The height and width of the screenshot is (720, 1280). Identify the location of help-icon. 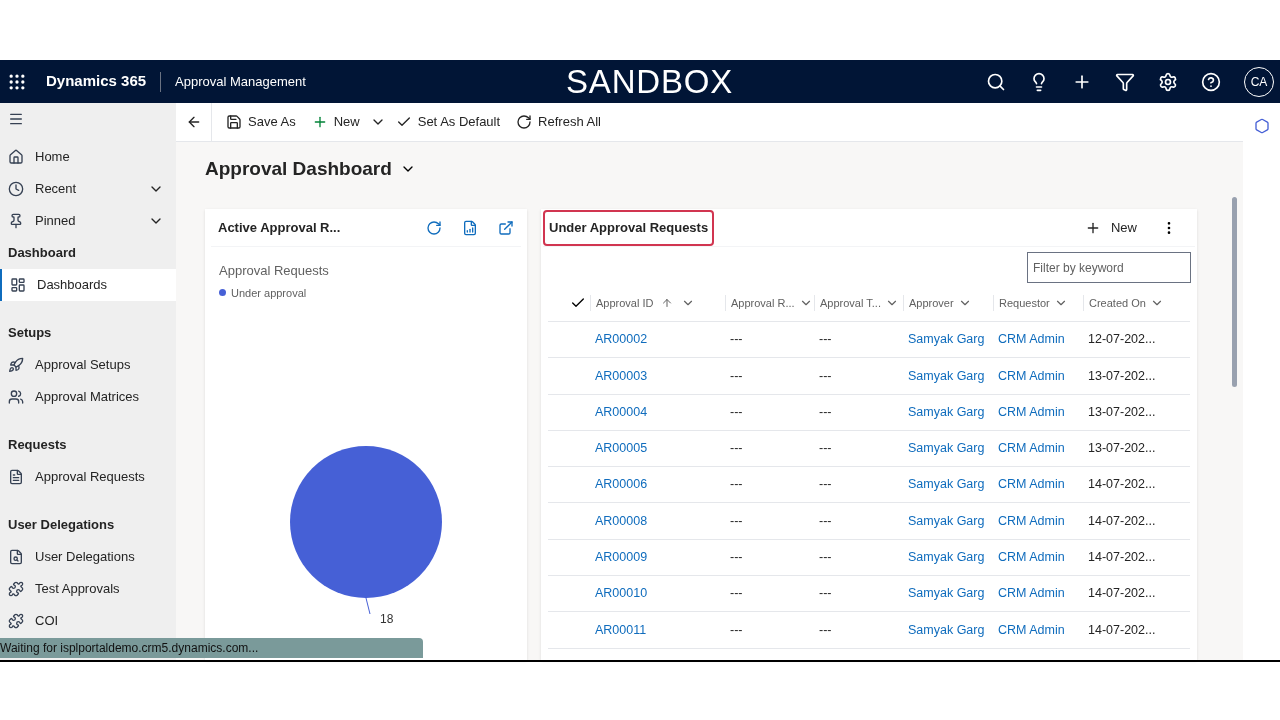
(1211, 81).